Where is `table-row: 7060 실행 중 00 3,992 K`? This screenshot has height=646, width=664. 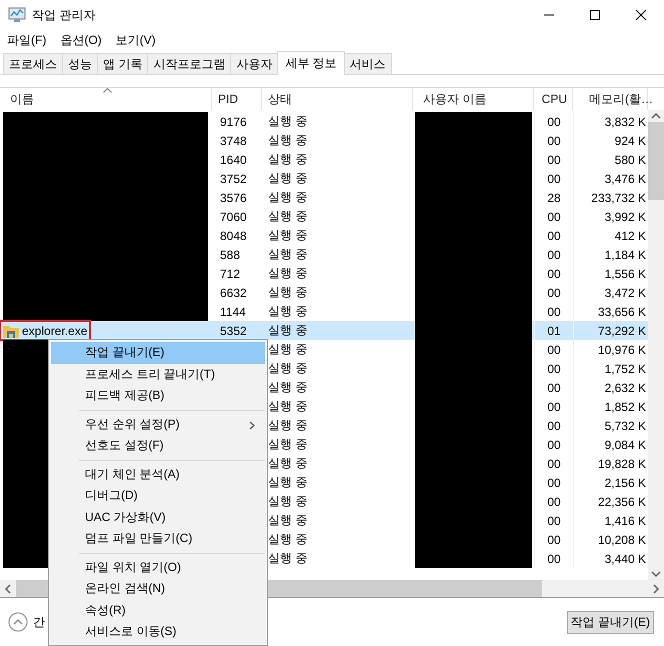 table-row: 7060 실행 중 00 3,992 K is located at coordinates (324, 216).